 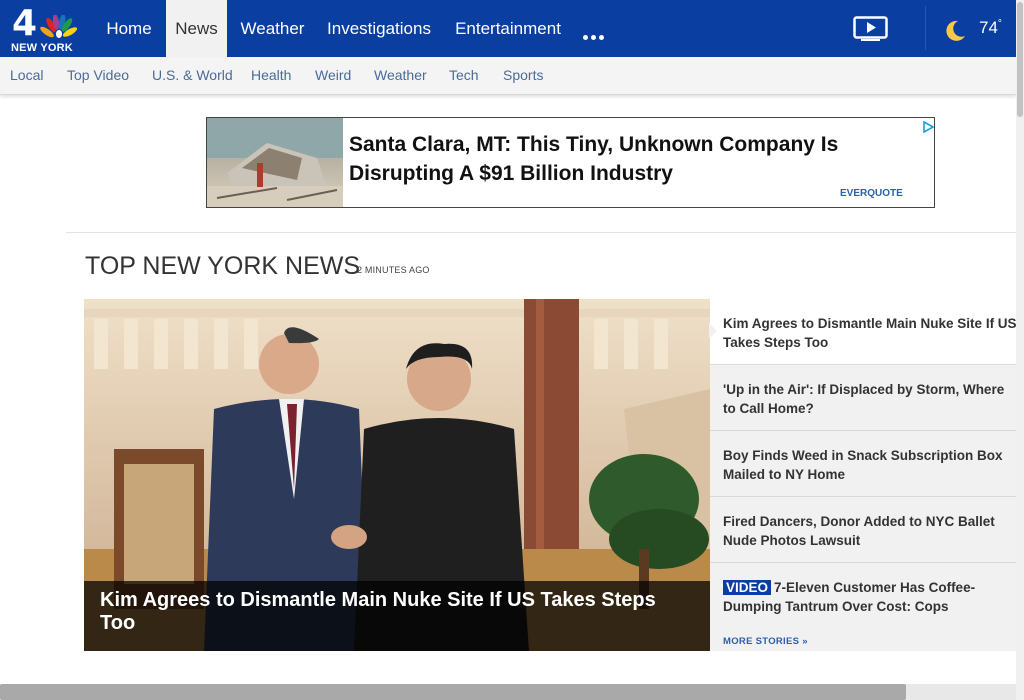 I want to click on logo-city: NEW YORK, so click(x=42, y=48).